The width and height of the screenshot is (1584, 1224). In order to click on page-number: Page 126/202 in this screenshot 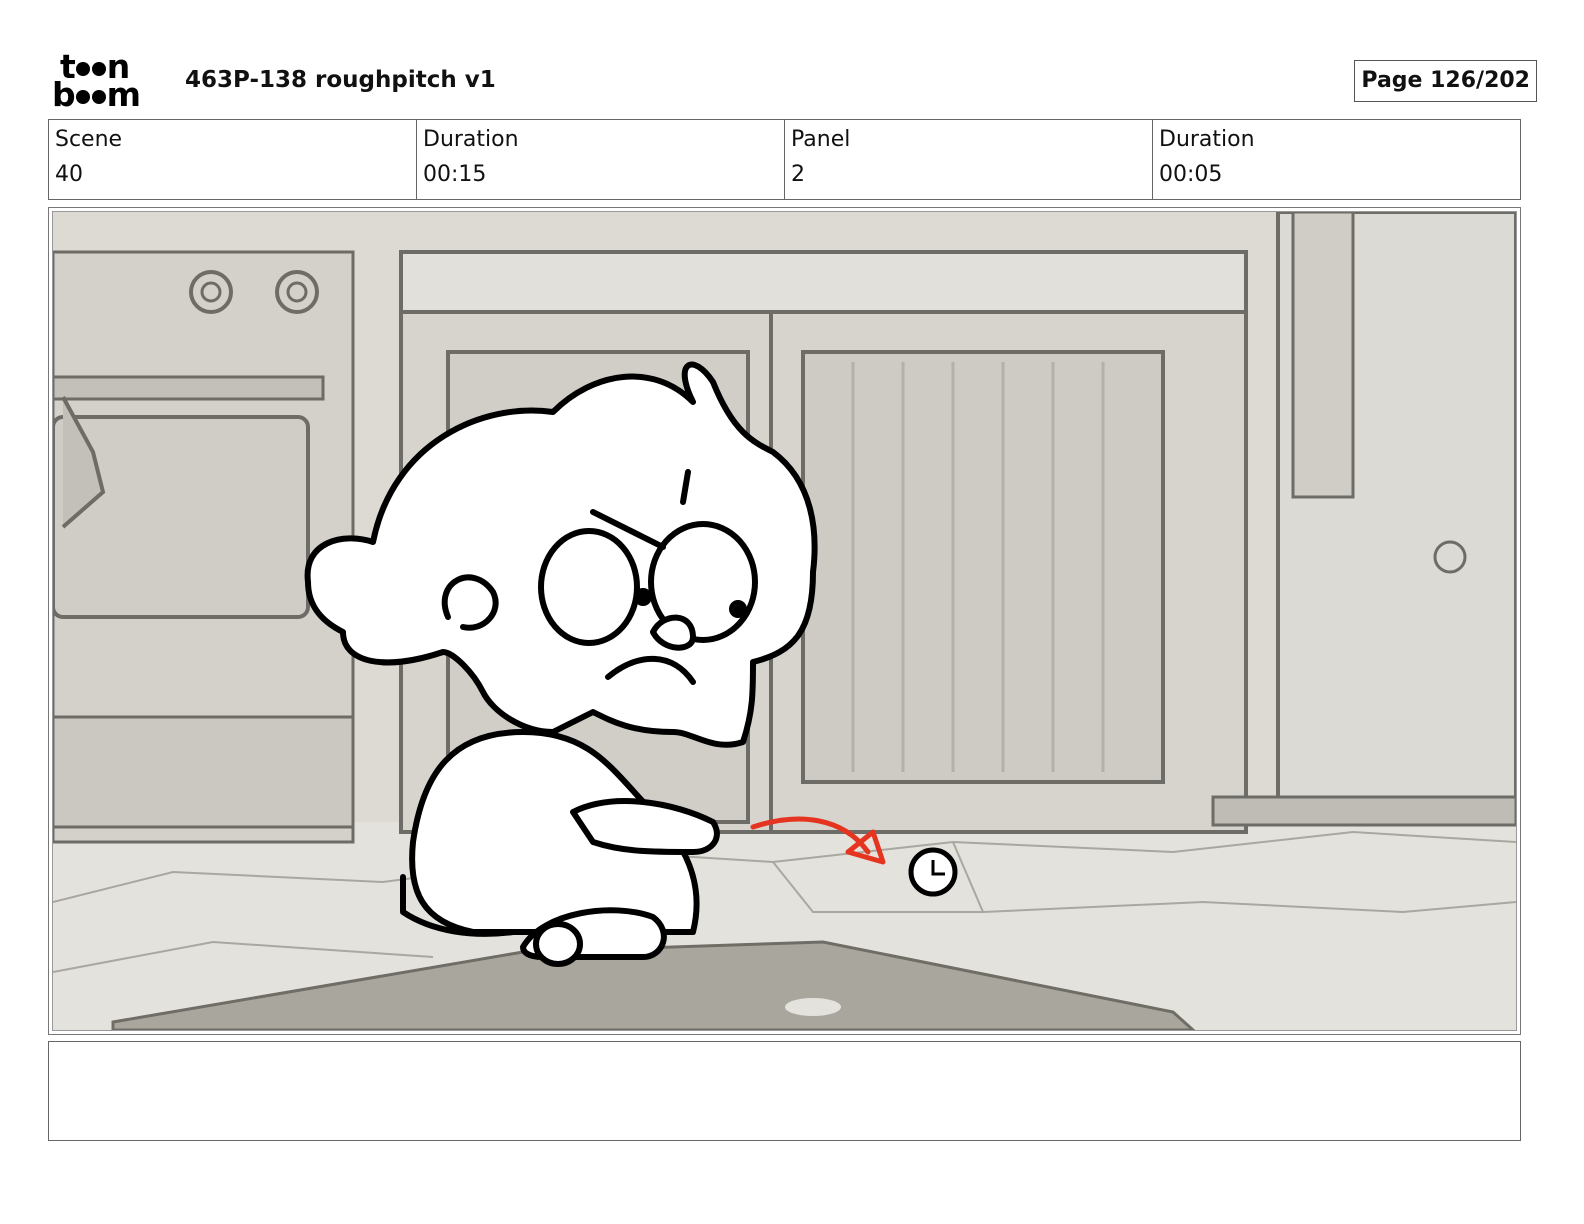, I will do `click(1445, 81)`.